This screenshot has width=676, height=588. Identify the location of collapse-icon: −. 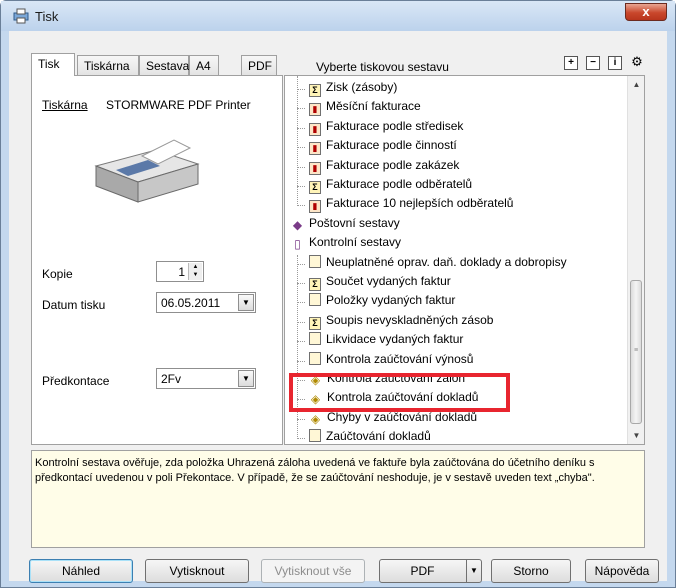
(593, 63).